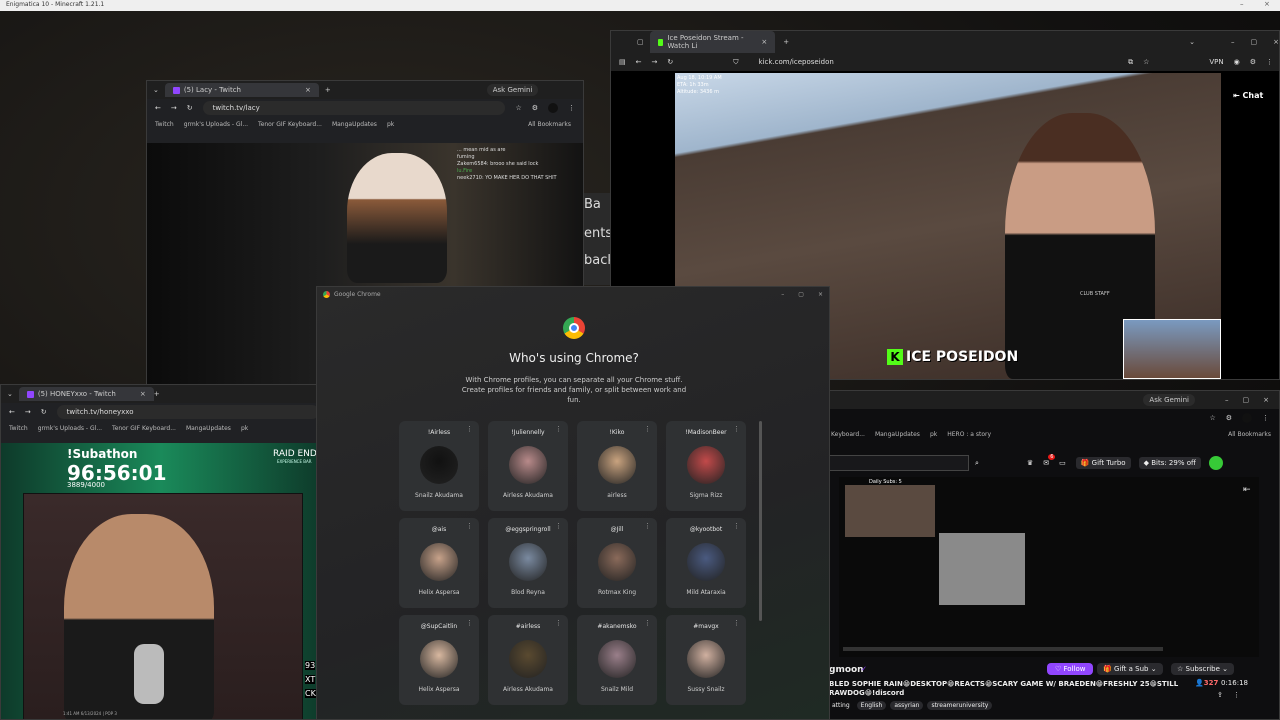 This screenshot has width=1280, height=720. I want to click on profile-card: ⋮ !Airless Snailz Akudama, so click(439, 466).